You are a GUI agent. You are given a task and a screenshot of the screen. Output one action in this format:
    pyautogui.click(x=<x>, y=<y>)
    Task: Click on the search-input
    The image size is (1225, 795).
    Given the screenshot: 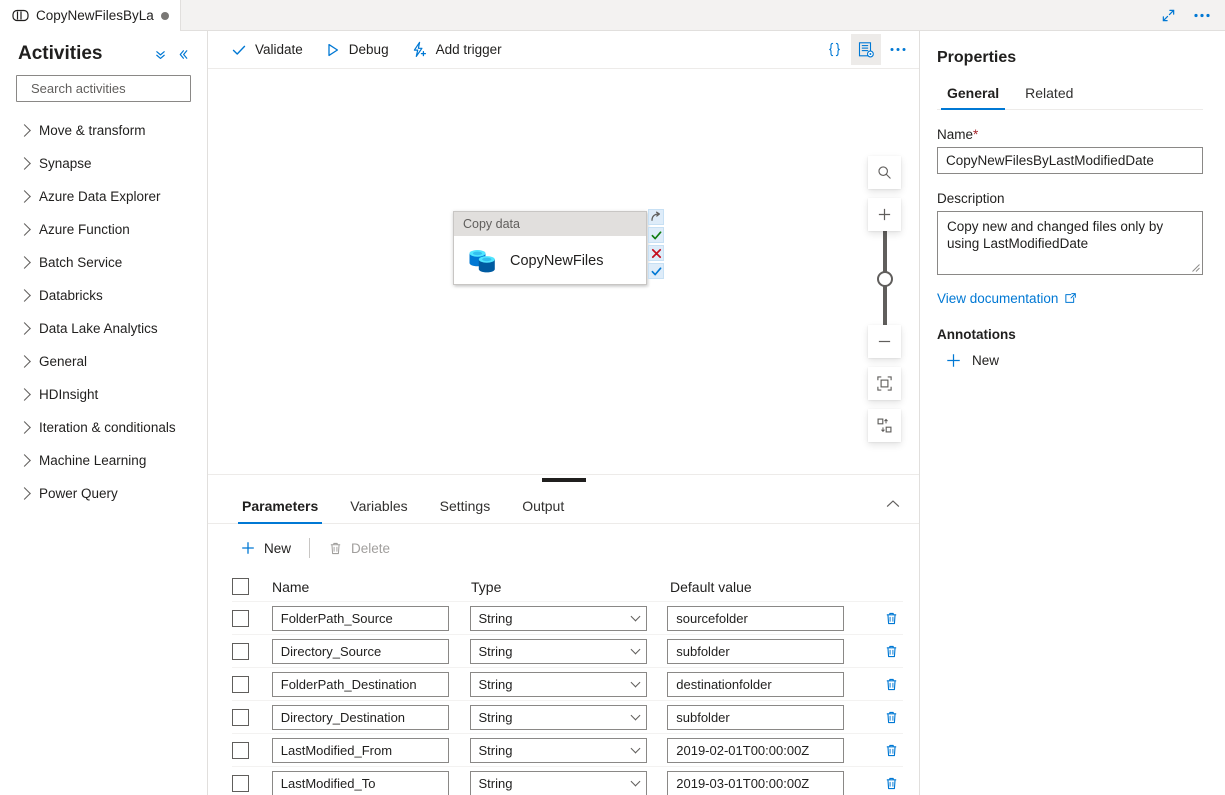 What is the action you would take?
    pyautogui.click(x=119, y=88)
    